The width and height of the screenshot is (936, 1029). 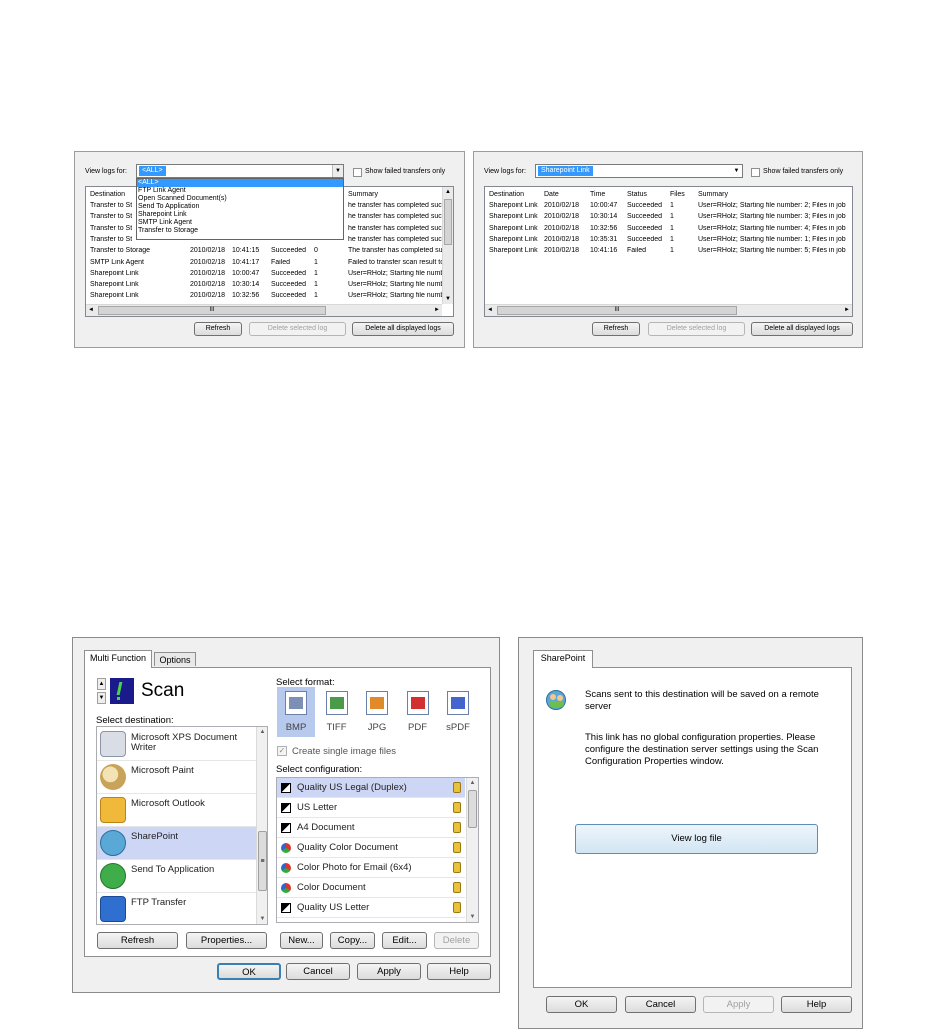 I want to click on delete-button: Delete, so click(x=456, y=940).